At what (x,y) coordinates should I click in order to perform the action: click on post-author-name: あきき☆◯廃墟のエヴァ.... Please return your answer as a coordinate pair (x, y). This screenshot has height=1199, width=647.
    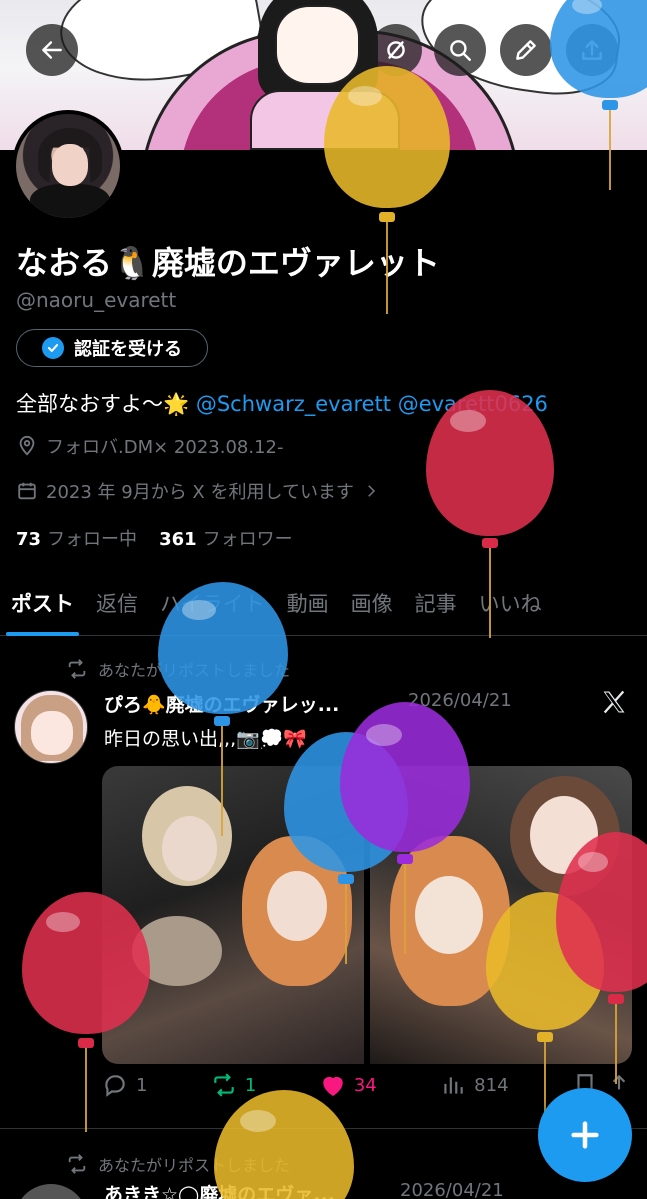
    Looking at the image, I should click on (219, 1189).